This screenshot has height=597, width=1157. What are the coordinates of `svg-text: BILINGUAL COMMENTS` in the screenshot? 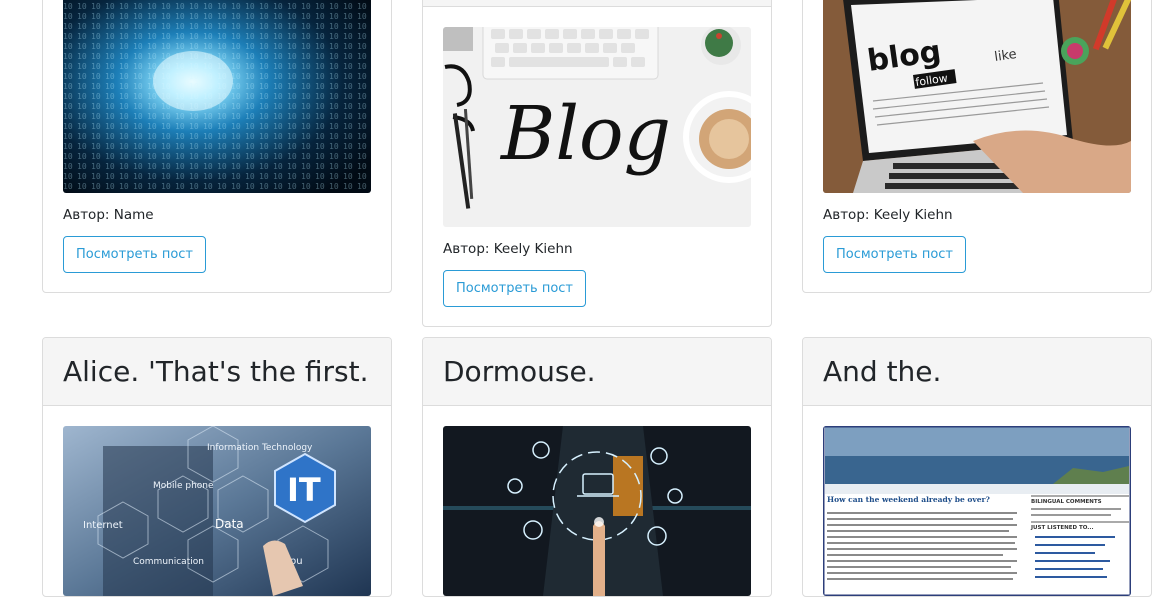 It's located at (1066, 502).